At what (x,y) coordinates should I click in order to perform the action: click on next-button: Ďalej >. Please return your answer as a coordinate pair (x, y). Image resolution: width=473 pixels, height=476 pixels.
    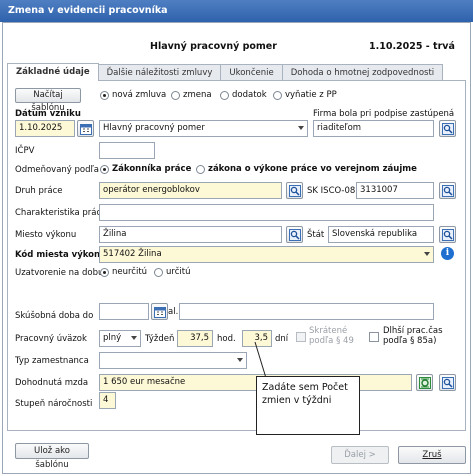
    Looking at the image, I should click on (360, 455).